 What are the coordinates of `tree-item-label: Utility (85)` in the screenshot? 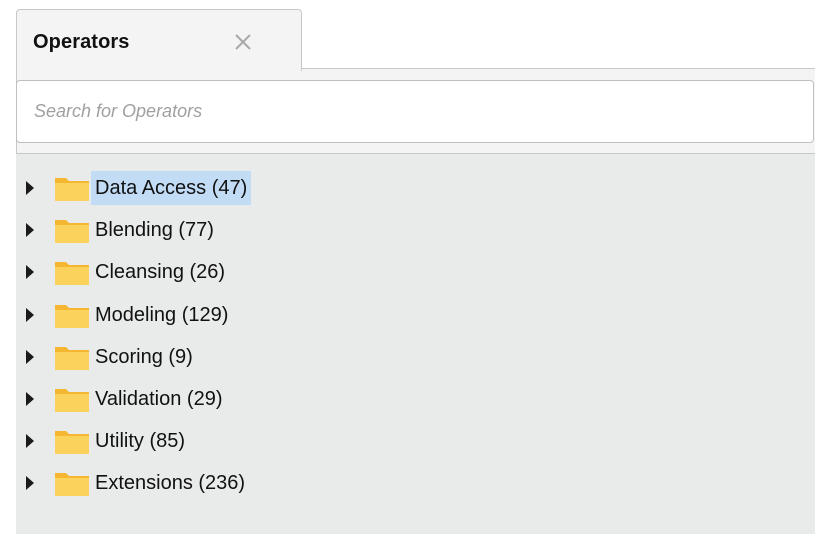 It's located at (140, 441).